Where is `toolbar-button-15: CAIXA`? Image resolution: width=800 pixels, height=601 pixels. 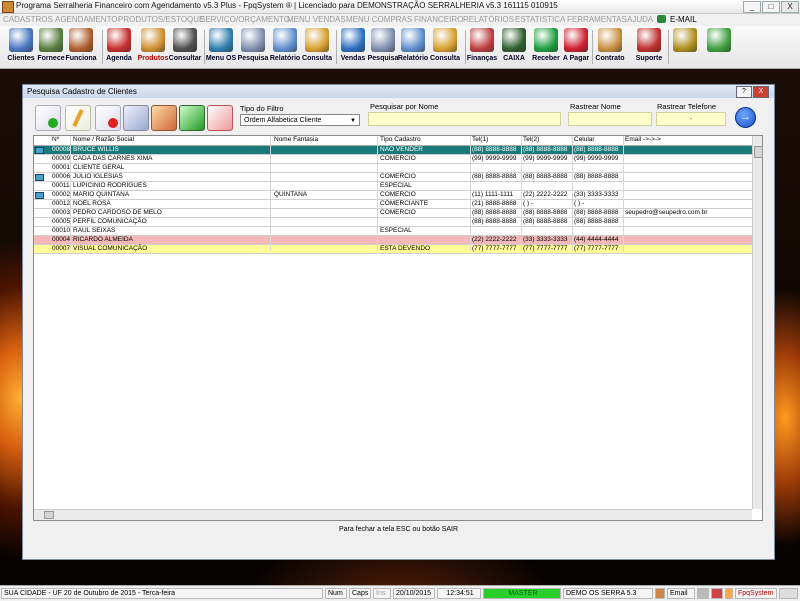
toolbar-button-15: CAIXA is located at coordinates (514, 47).